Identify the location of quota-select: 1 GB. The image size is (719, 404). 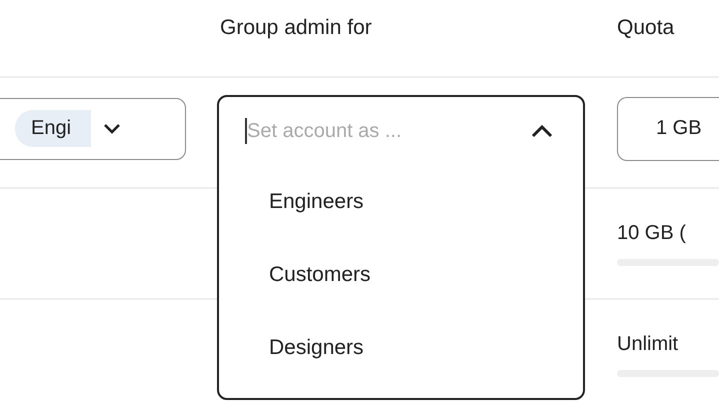
(668, 128).